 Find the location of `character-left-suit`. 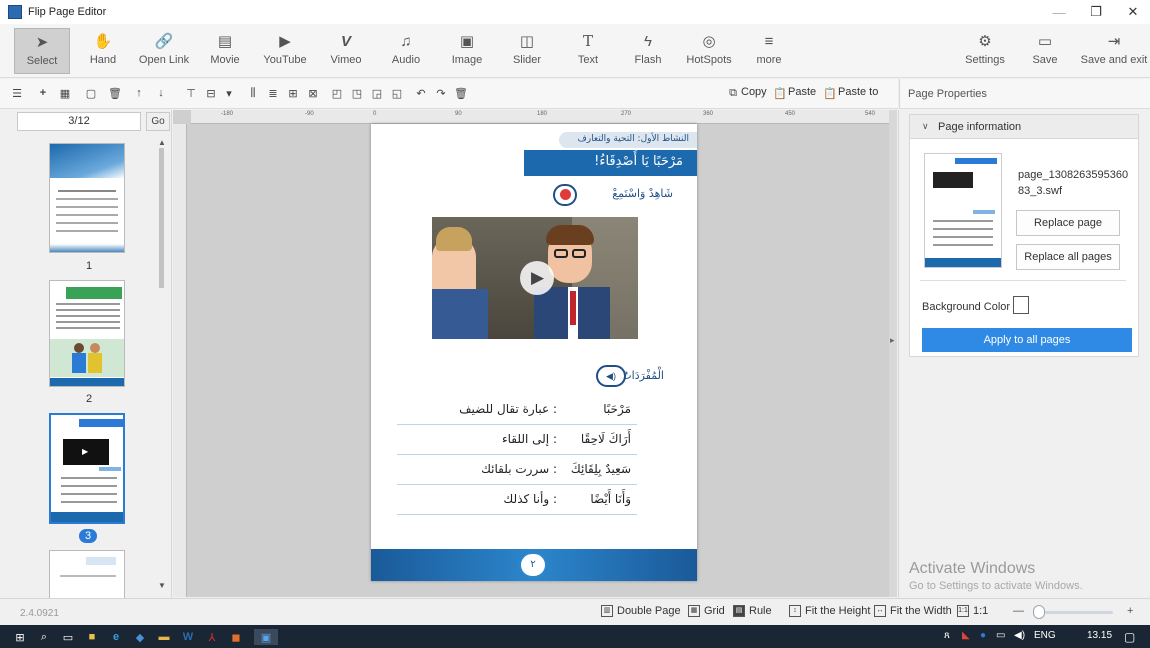

character-left-suit is located at coordinates (460, 314).